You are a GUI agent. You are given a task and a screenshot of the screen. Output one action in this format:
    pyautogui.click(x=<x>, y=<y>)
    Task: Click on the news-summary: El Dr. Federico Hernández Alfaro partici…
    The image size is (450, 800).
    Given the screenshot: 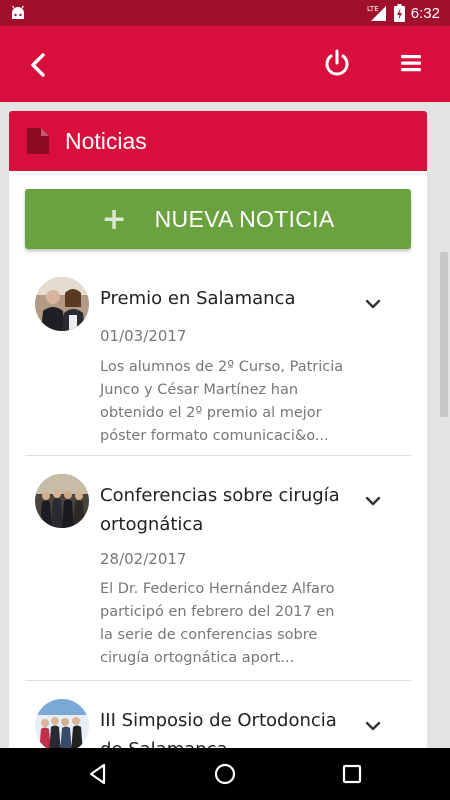 What is the action you would take?
    pyautogui.click(x=217, y=623)
    